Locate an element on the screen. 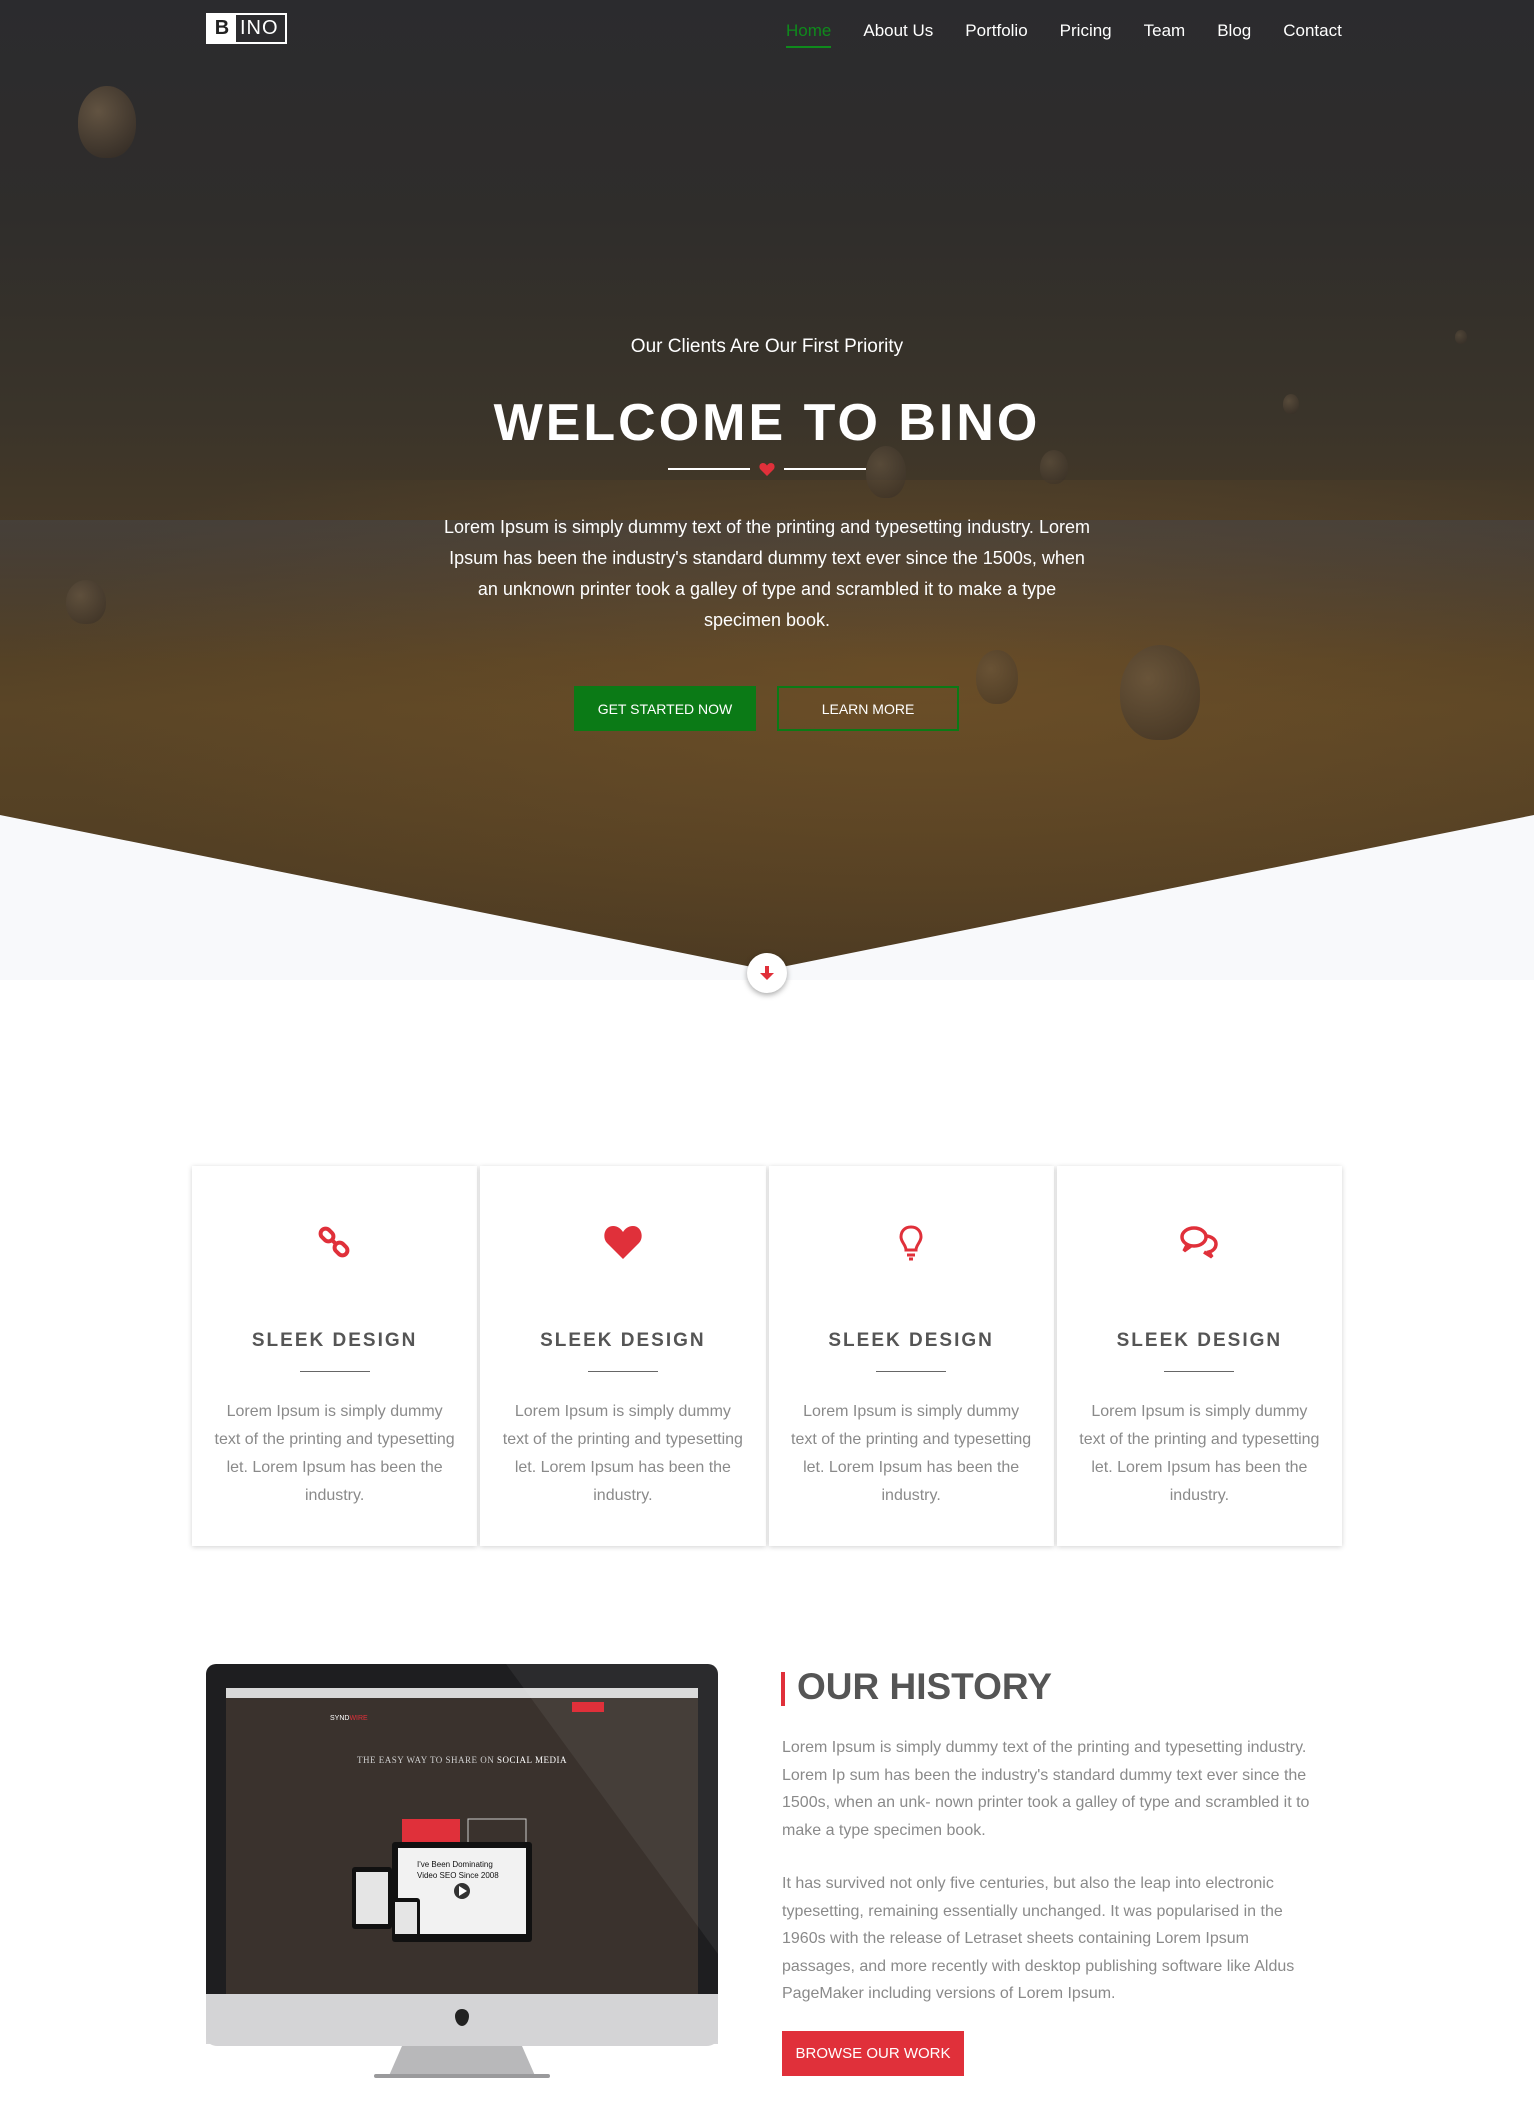  nav-home: Home is located at coordinates (808, 34).